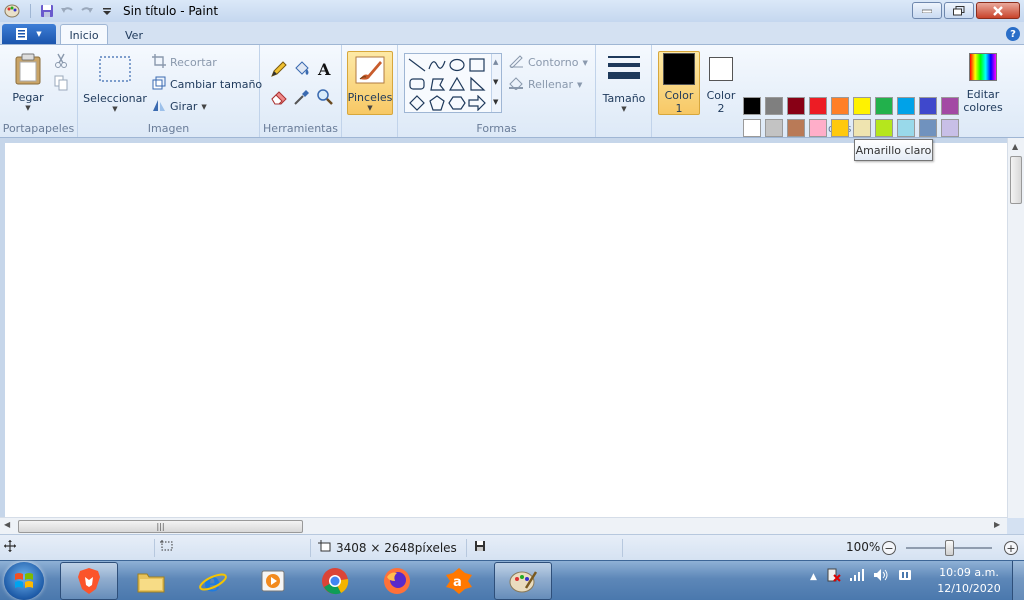 The height and width of the screenshot is (600, 1024). I want to click on paint-taskbar-icon, so click(523, 581).